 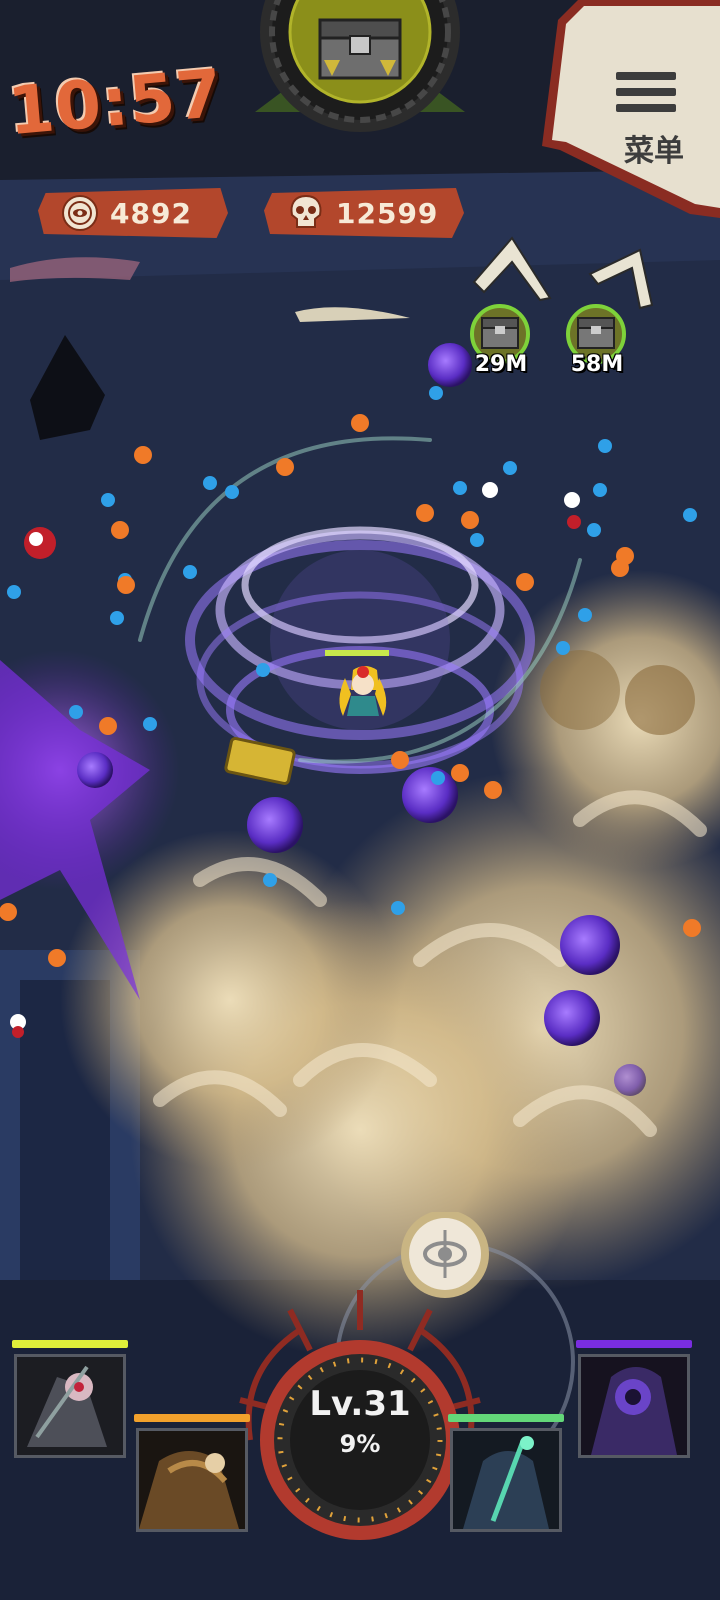 What do you see at coordinates (151, 213) in the screenshot?
I see `coin-count: 4892` at bounding box center [151, 213].